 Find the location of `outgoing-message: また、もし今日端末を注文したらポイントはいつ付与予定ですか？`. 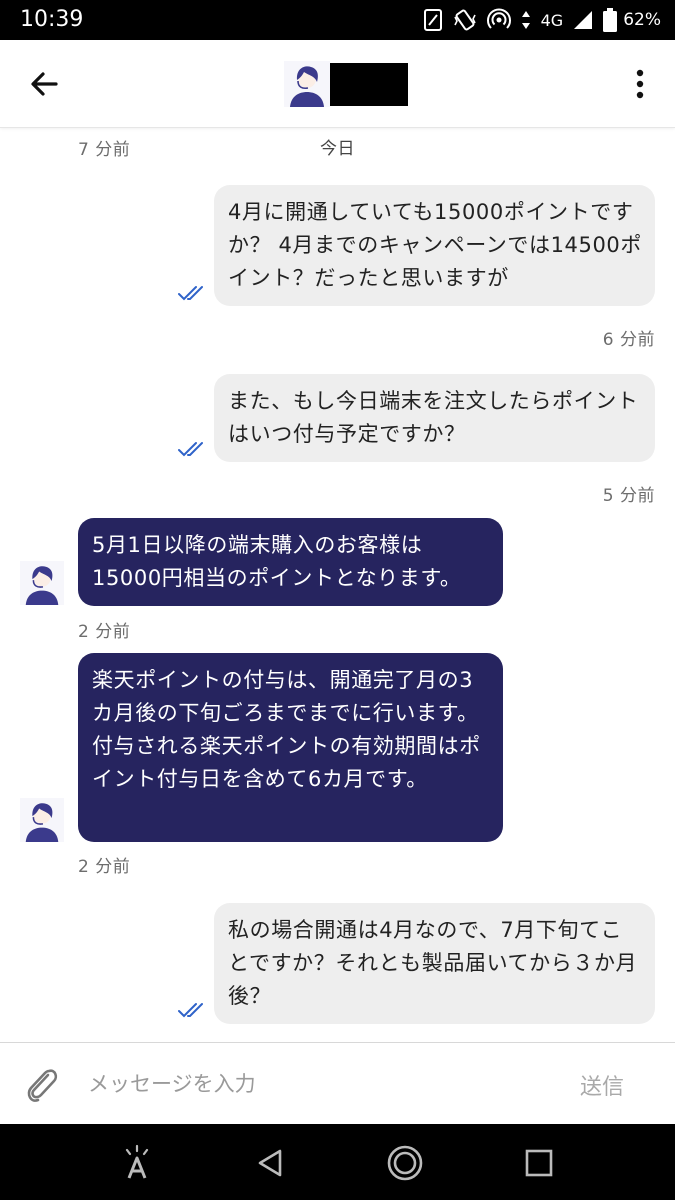

outgoing-message: また、もし今日端末を注文したらポイントはいつ付与予定ですか？ is located at coordinates (434, 418).